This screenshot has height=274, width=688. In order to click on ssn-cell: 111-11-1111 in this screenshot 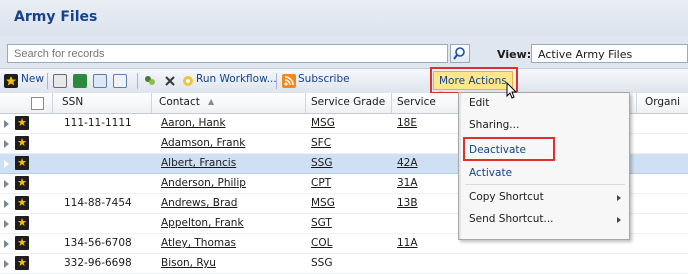, I will do `click(98, 123)`.